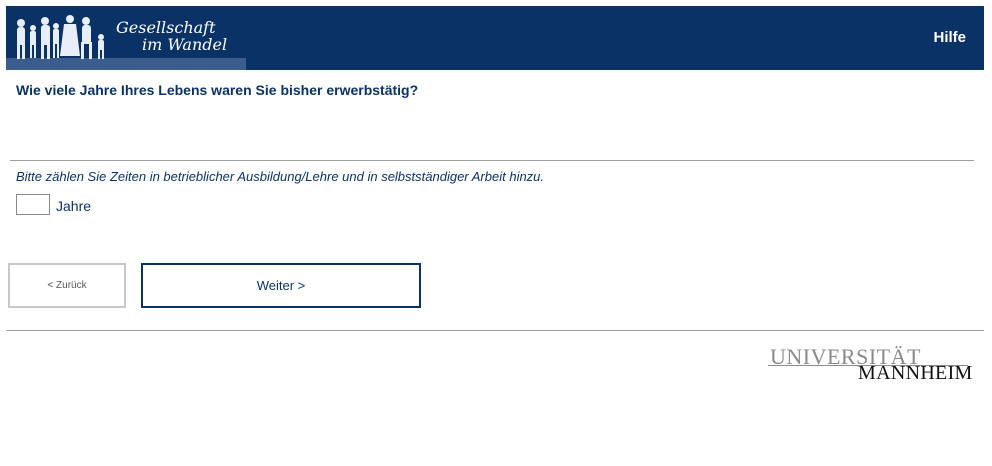 This screenshot has height=466, width=992. Describe the element at coordinates (67, 285) in the screenshot. I see `back-button: < Zurück` at that location.